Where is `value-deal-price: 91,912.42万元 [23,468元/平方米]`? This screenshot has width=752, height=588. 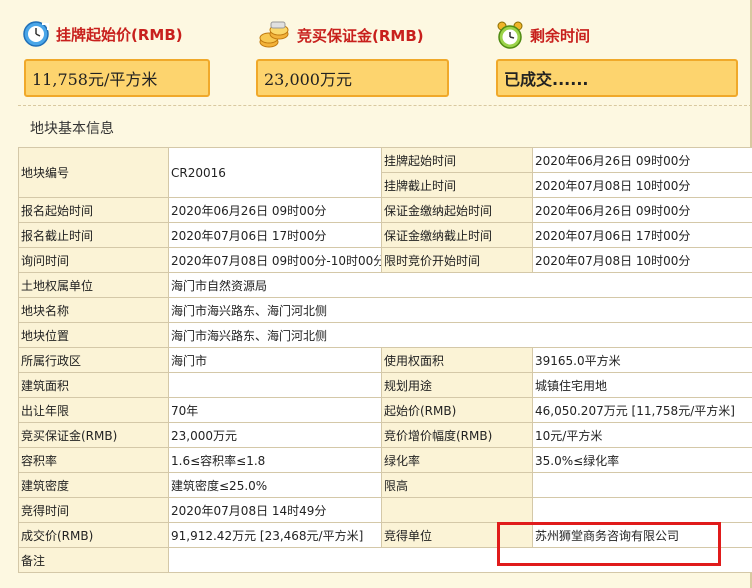
value-deal-price: 91,912.42万元 [23,468元/平方米] is located at coordinates (275, 535).